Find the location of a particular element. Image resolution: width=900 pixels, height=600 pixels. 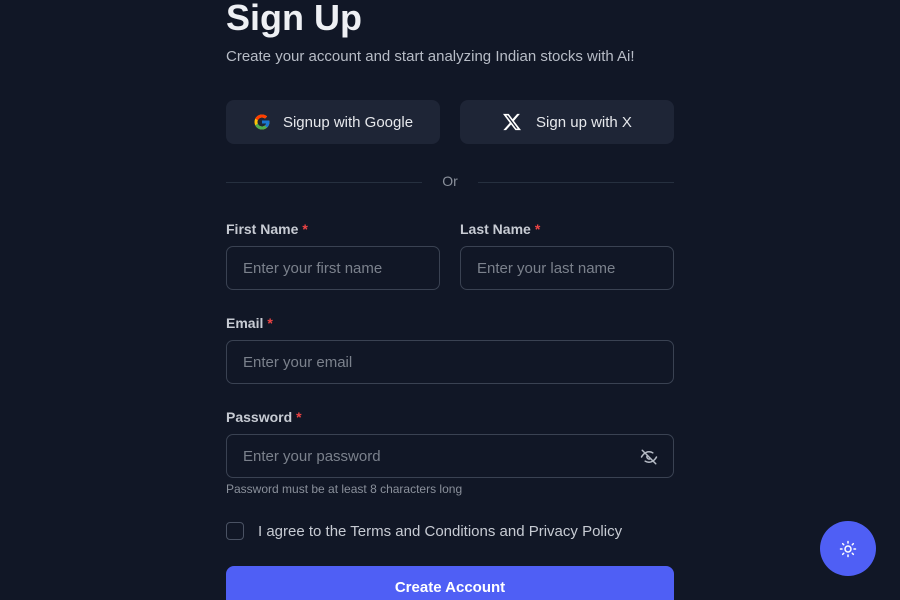

password-input is located at coordinates (450, 456).